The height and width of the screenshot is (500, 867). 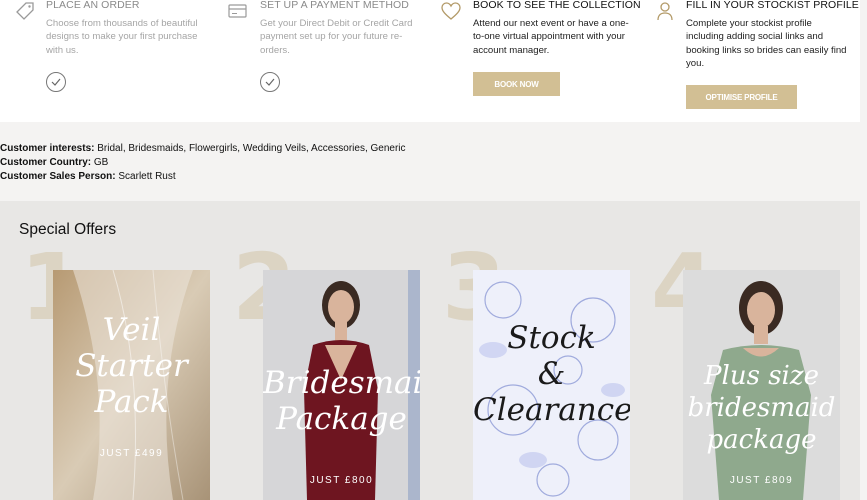 What do you see at coordinates (334, 5) in the screenshot?
I see `step-title: SET UP A PAYMENT METHOD` at bounding box center [334, 5].